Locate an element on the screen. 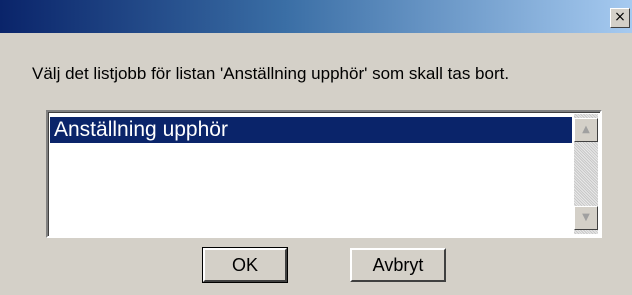 The width and height of the screenshot is (632, 295). list-item-selected: Anställning upphör is located at coordinates (311, 130).